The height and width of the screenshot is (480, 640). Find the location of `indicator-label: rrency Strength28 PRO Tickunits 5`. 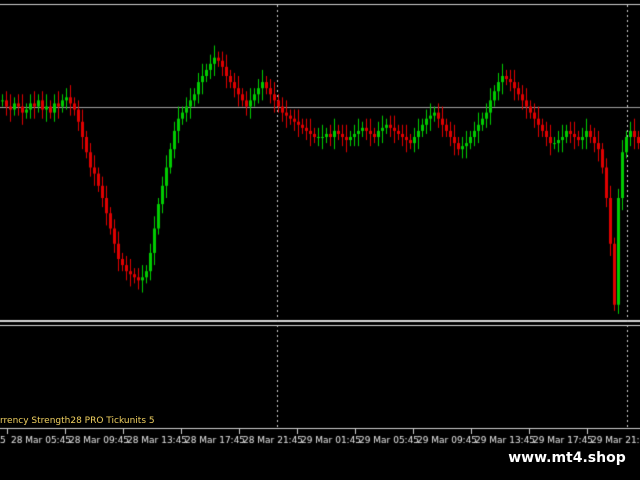

indicator-label: rrency Strength28 PRO Tickunits 5 is located at coordinates (77, 421).